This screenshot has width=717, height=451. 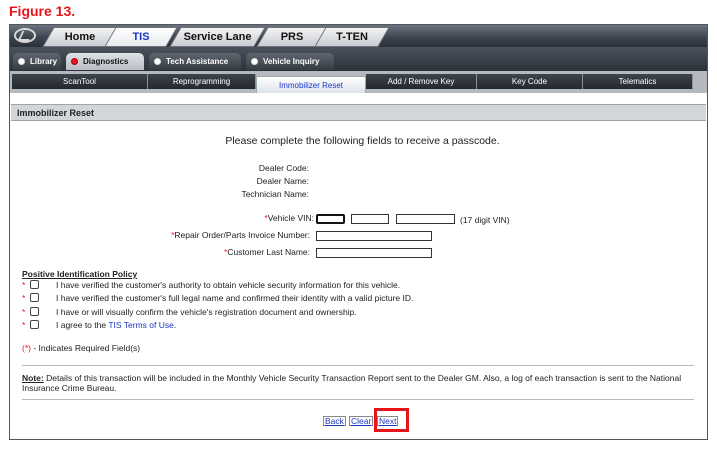 What do you see at coordinates (361, 421) in the screenshot?
I see `clear-button: Clear` at bounding box center [361, 421].